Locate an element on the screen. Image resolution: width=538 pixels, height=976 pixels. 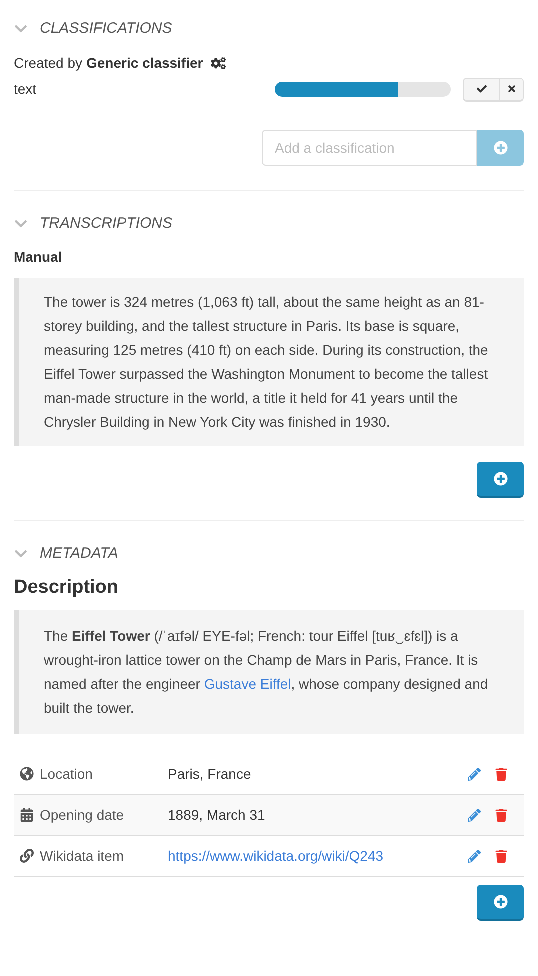
metadata-link: https://www.wikidata.org/wiki/Q243 is located at coordinates (276, 856).